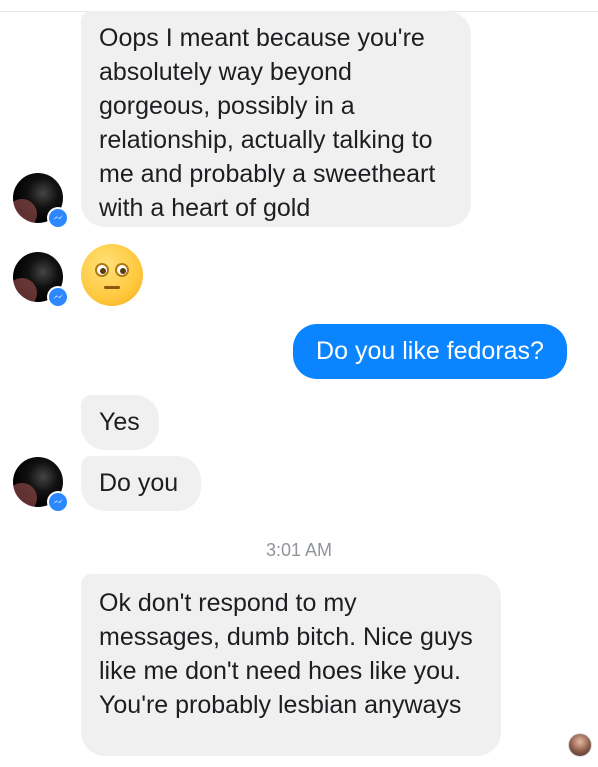 This screenshot has width=598, height=767. What do you see at coordinates (299, 550) in the screenshot?
I see `message-timestamp: 3:01 AM` at bounding box center [299, 550].